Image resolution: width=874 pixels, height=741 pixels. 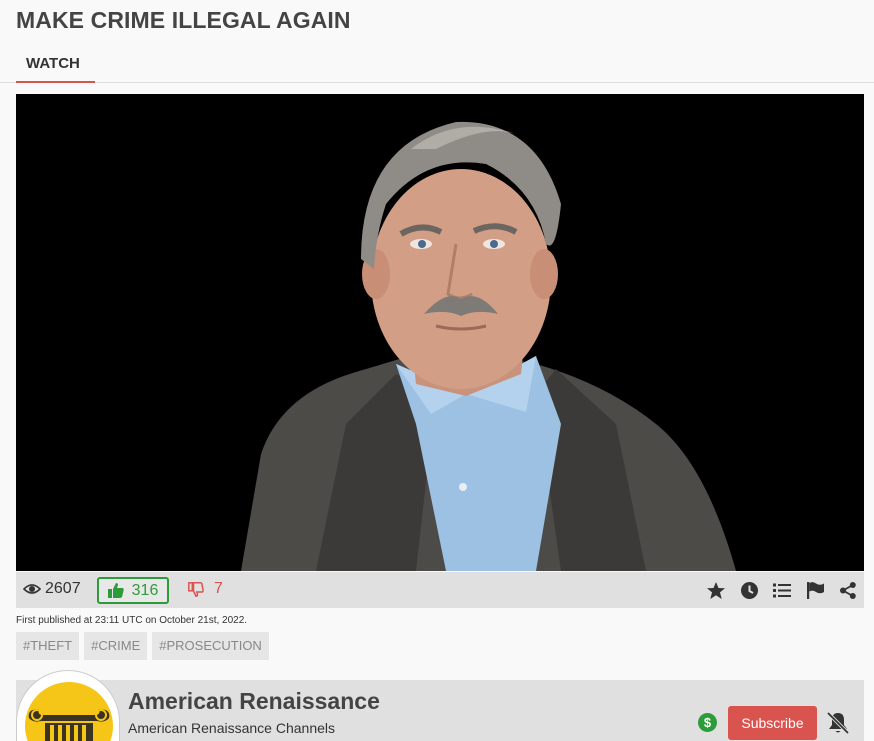 I want to click on eye-icon, so click(x=32, y=589).